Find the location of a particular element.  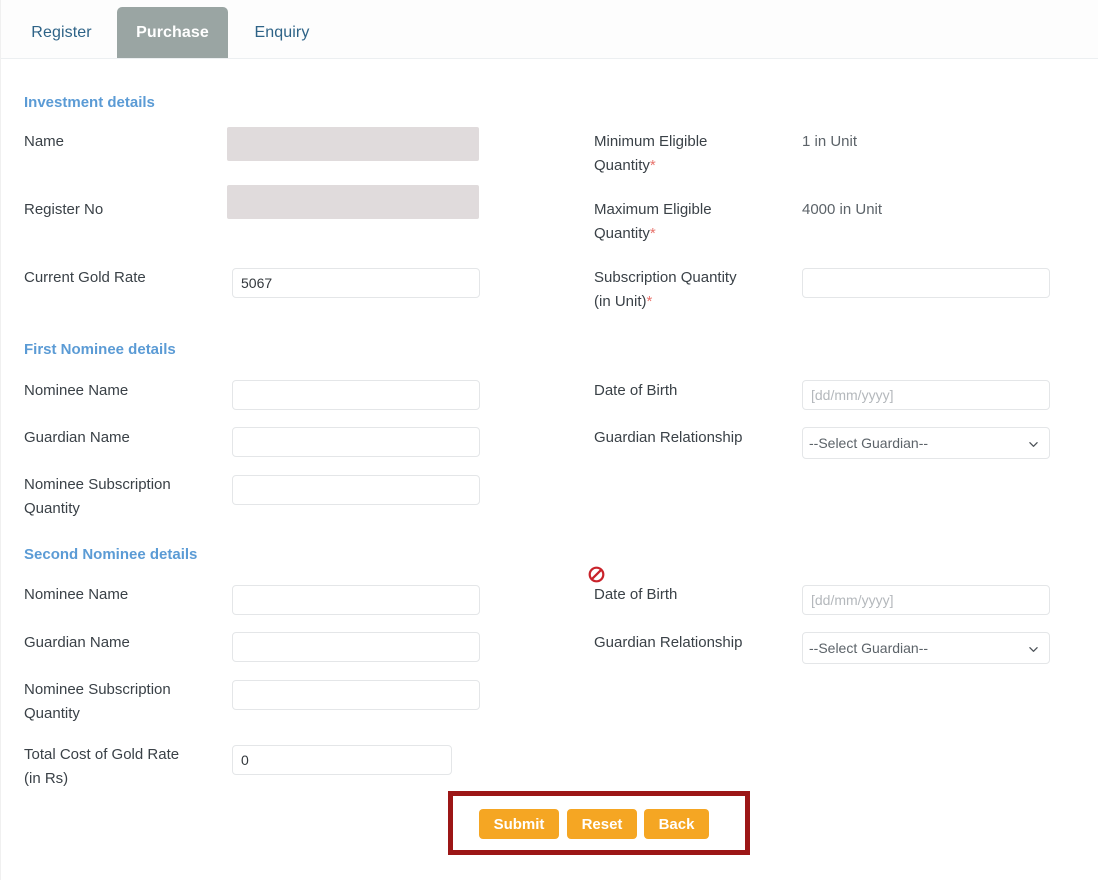

required-asterisk-min-qty: * is located at coordinates (652, 165).